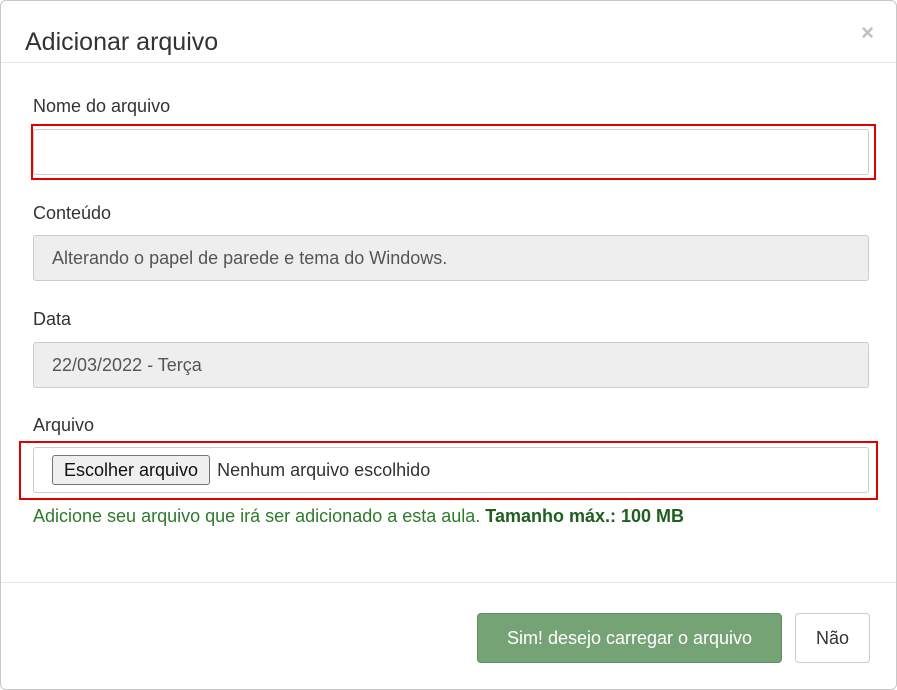 The image size is (897, 690). Describe the element at coordinates (585, 516) in the screenshot. I see `max-size-text: Tamanho máx.: 100 MB` at that location.